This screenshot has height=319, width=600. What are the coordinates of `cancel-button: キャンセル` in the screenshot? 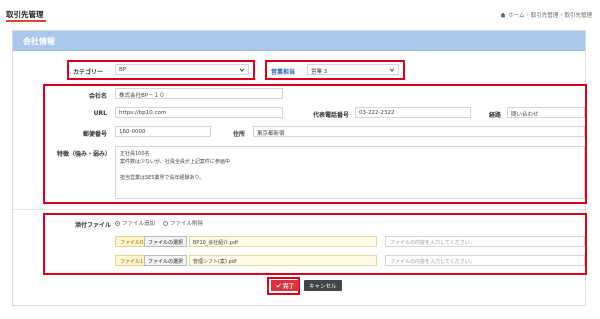 It's located at (323, 285).